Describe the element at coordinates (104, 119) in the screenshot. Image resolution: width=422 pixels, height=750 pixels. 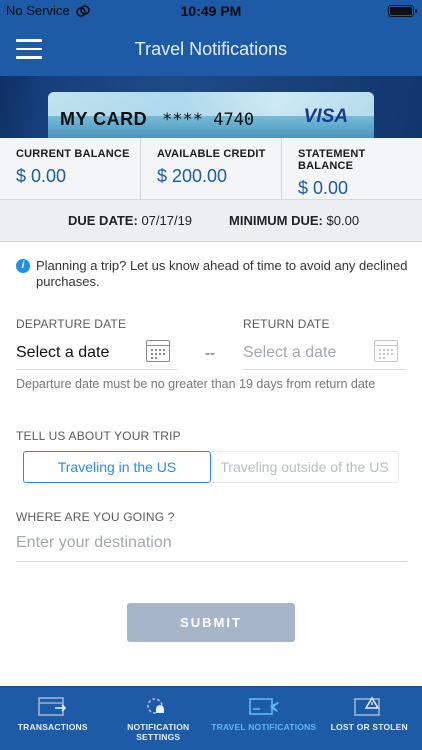
I see `card-name: MY CARD` at that location.